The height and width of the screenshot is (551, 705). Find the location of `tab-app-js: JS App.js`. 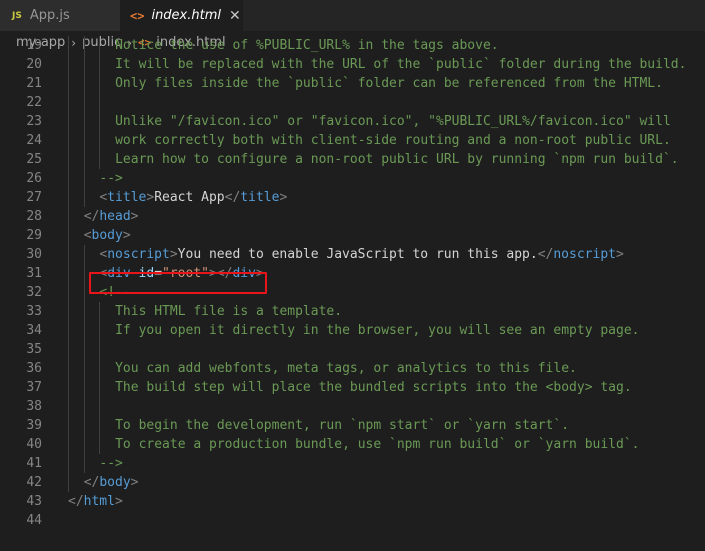

tab-app-js: JS App.js is located at coordinates (60, 15).